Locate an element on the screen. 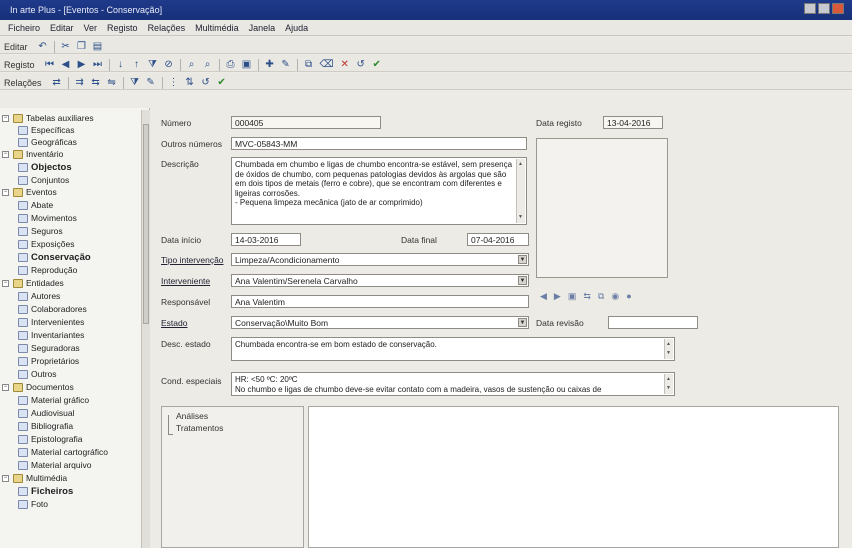  tree-item-ficheiros: Ficheiros is located at coordinates (45, 491).